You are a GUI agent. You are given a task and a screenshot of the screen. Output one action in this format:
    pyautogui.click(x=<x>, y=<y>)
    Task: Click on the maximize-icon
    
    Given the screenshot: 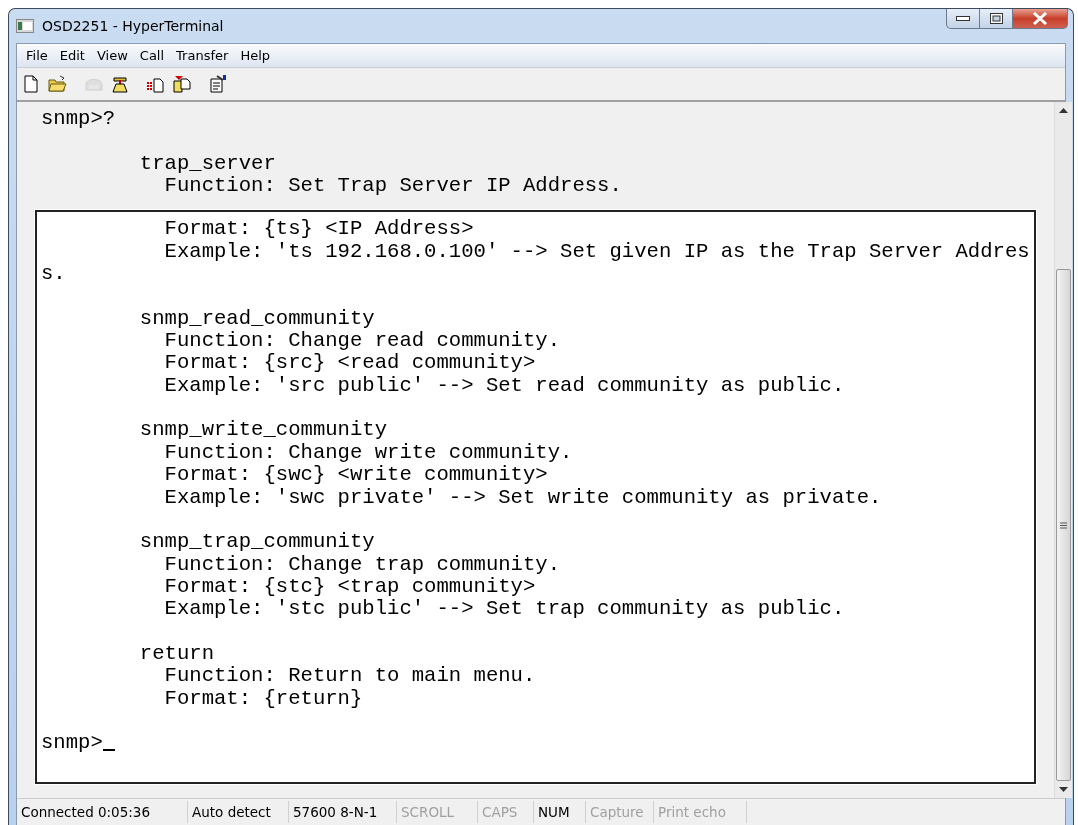 What is the action you would take?
    pyautogui.click(x=996, y=18)
    